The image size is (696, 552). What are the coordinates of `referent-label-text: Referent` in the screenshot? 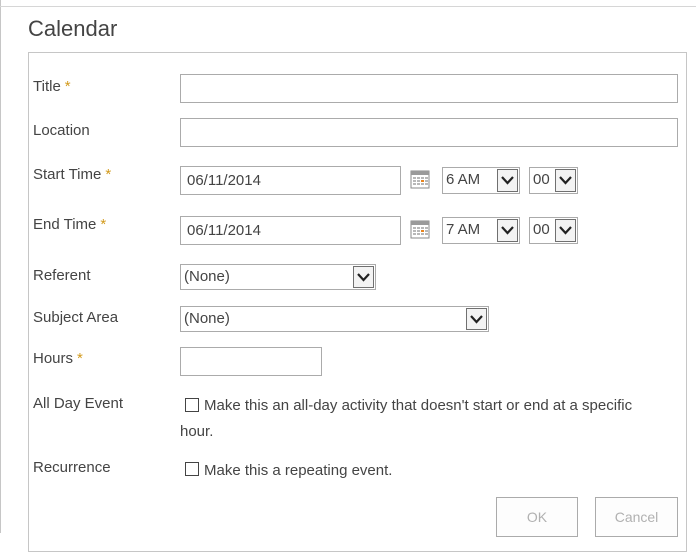 It's located at (62, 275).